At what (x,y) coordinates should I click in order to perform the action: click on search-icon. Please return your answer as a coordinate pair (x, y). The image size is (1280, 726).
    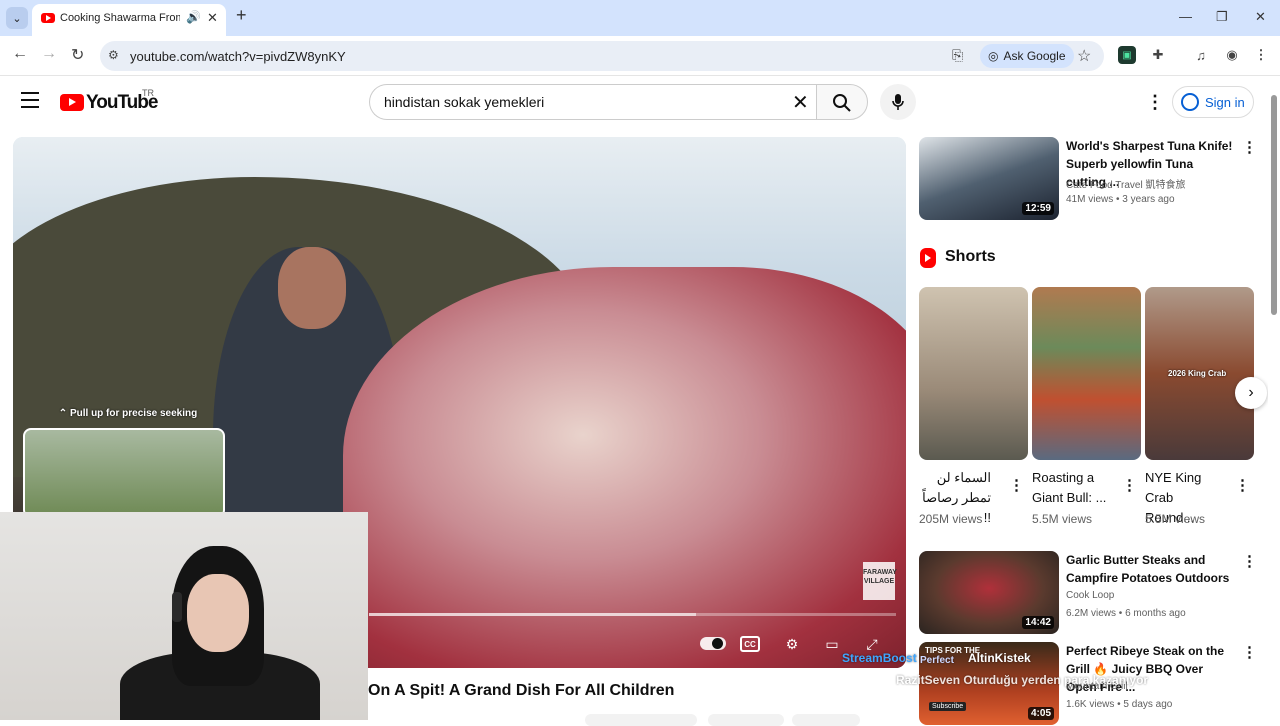
    Looking at the image, I should click on (842, 103).